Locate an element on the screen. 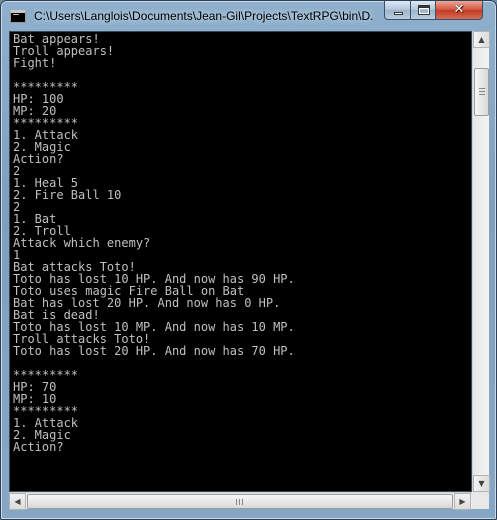 This screenshot has width=497, height=520. close-button: ✕ is located at coordinates (459, 10).